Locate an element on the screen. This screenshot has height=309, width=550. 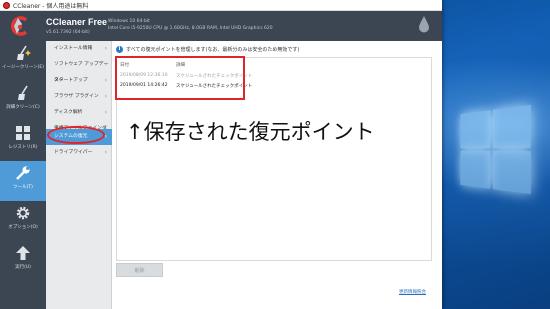
sidebar-item-label: イージークリーン(E) is located at coordinates (23, 67).